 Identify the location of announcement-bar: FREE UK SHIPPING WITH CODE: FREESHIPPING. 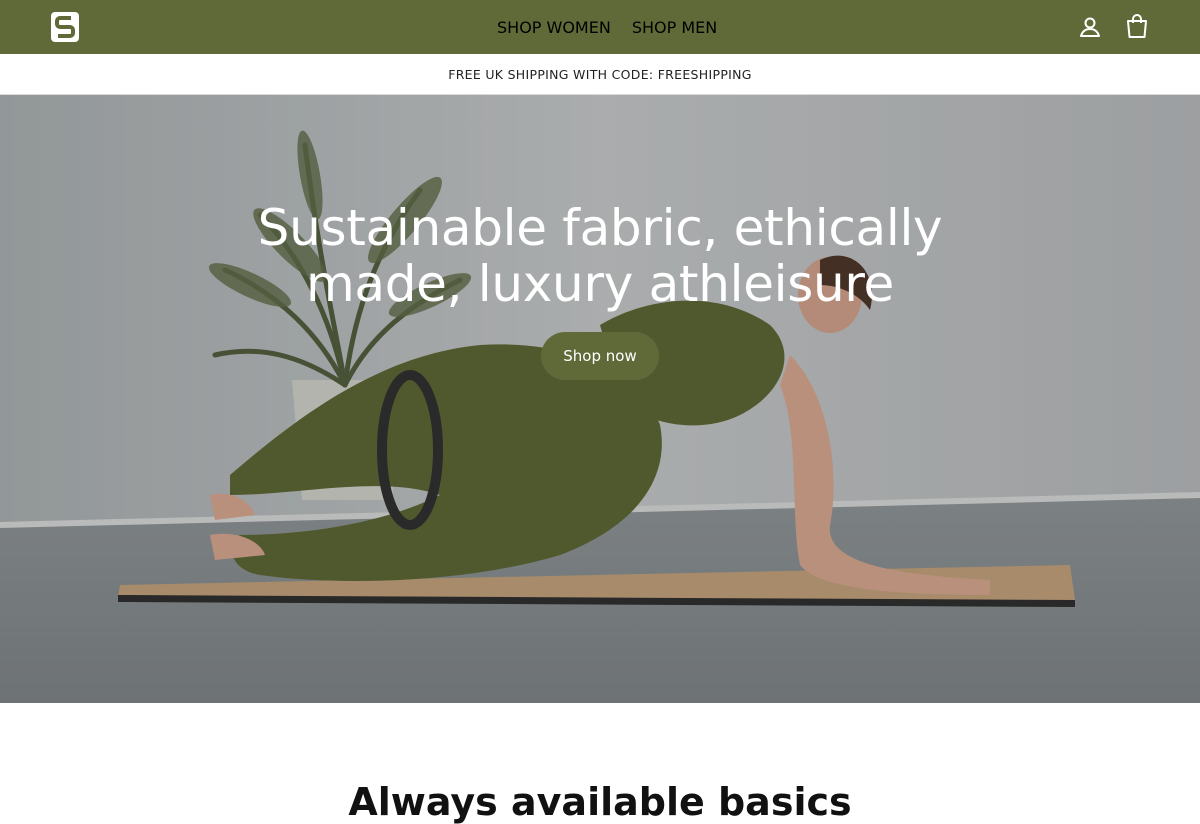
(600, 74).